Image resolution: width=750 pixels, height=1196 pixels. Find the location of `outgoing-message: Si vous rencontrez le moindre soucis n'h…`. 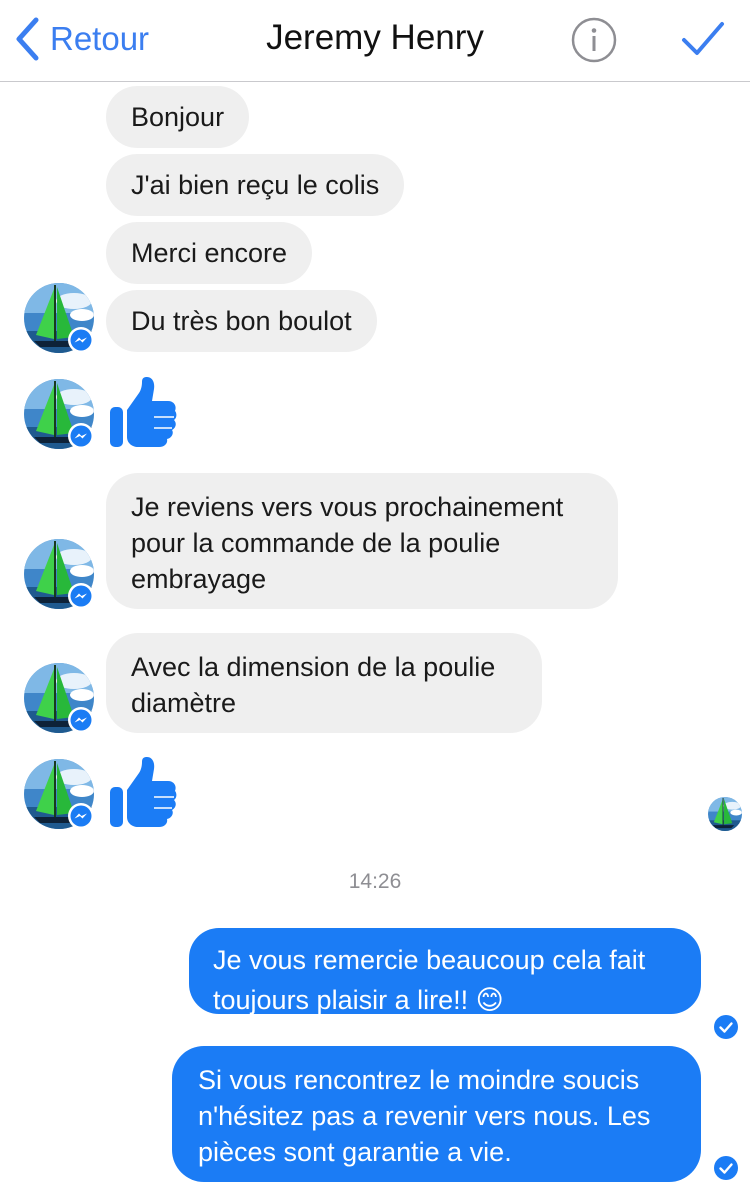

outgoing-message: Si vous rencontrez le moindre soucis n'h… is located at coordinates (436, 1114).